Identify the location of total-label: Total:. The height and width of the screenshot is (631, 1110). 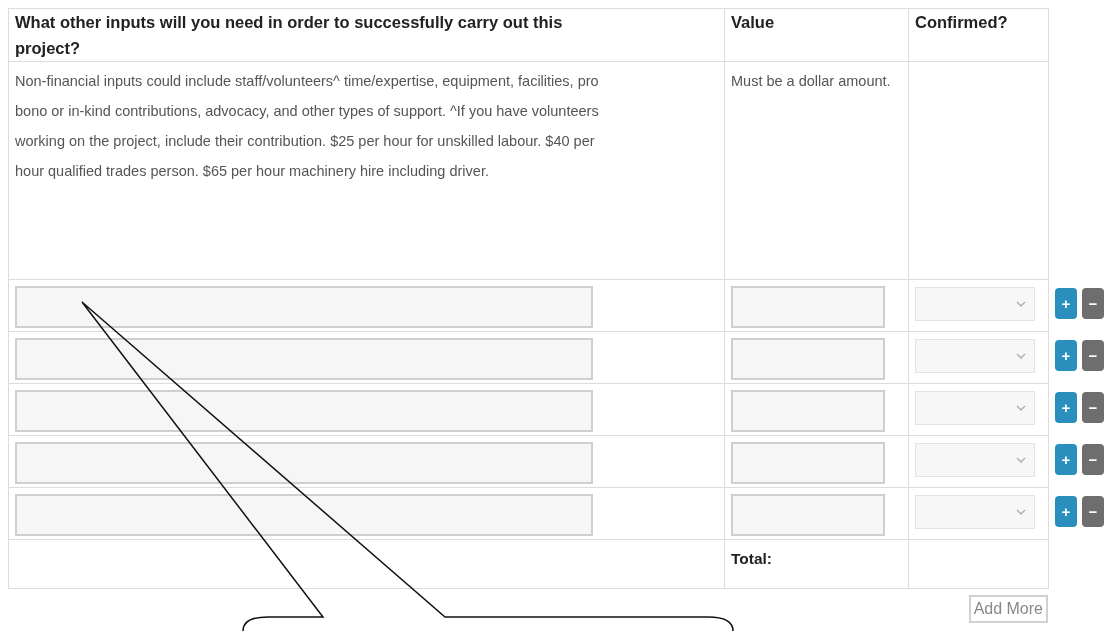
(816, 564).